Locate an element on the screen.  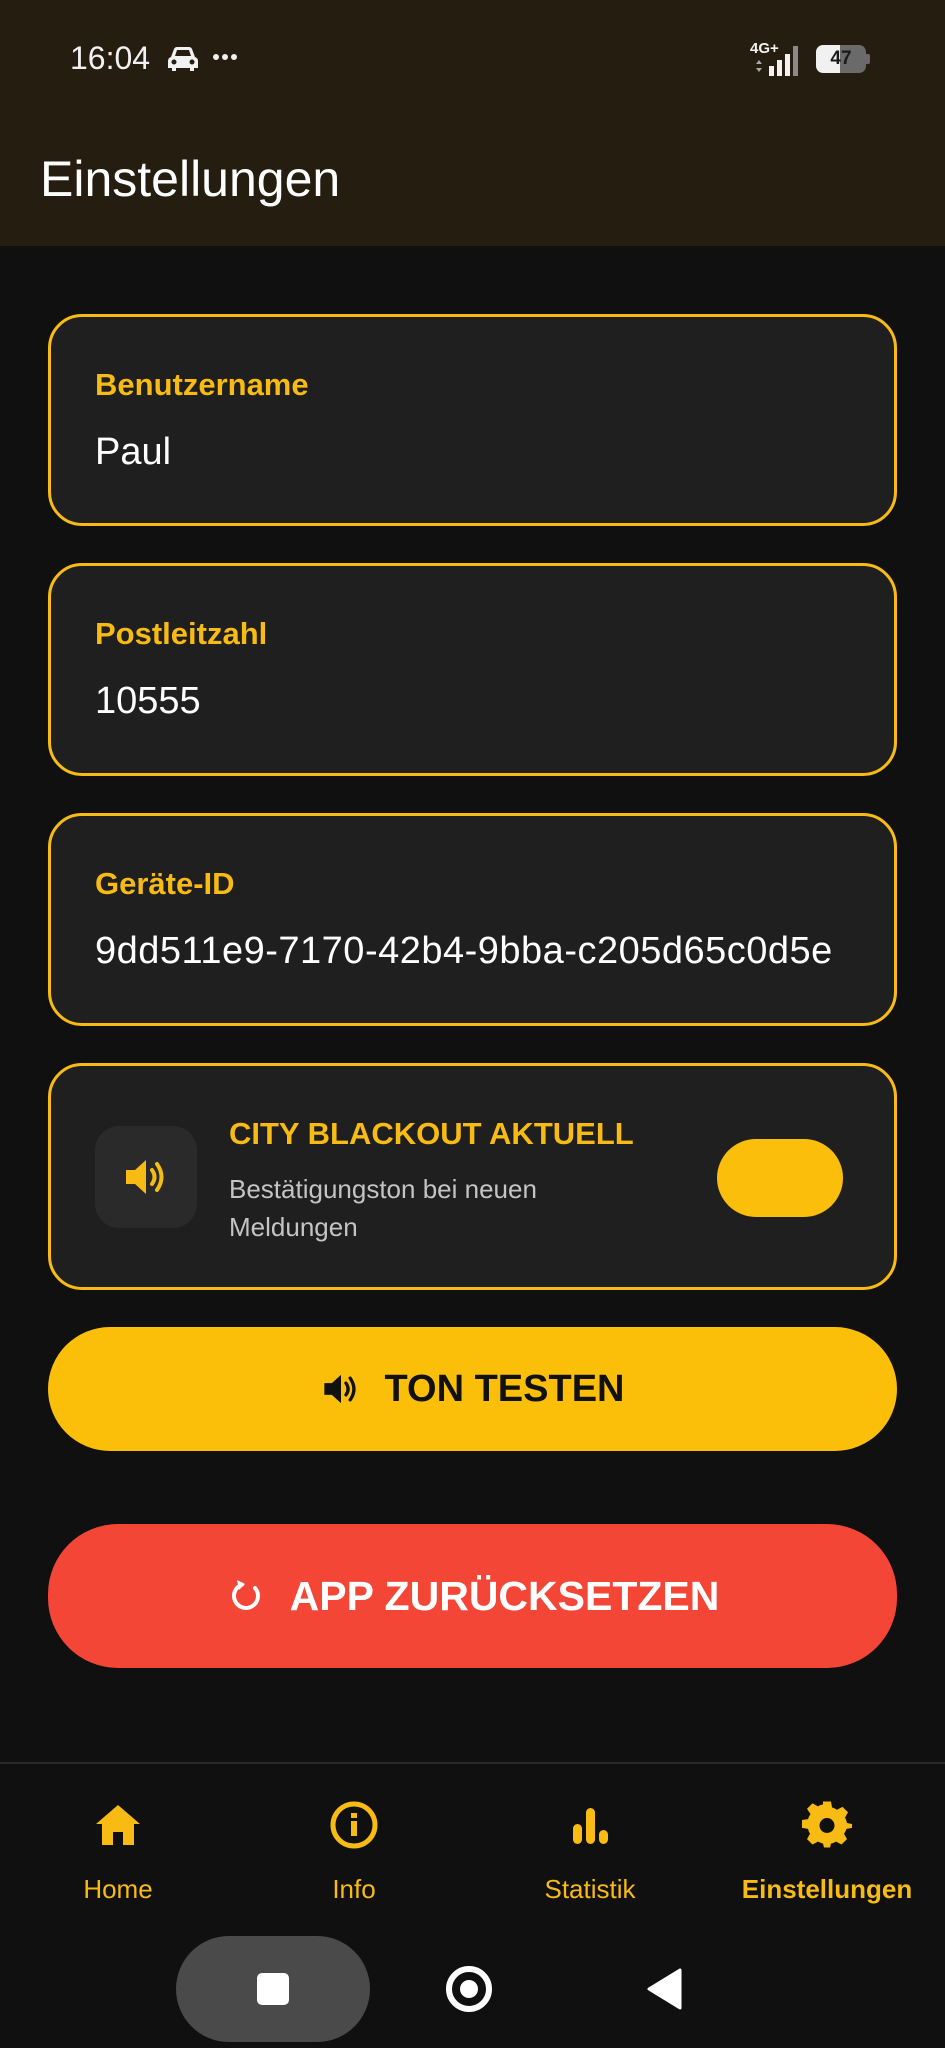
info-icon is located at coordinates (354, 1825).